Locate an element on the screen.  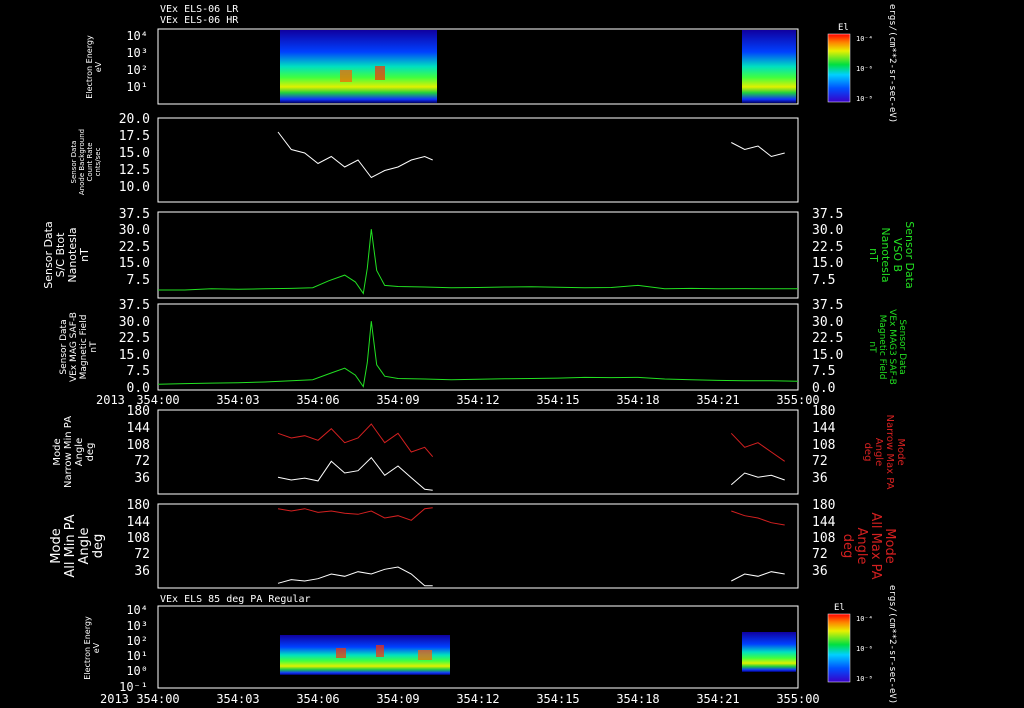
p4-tick-0: 37.5 is located at coordinates (134, 305).